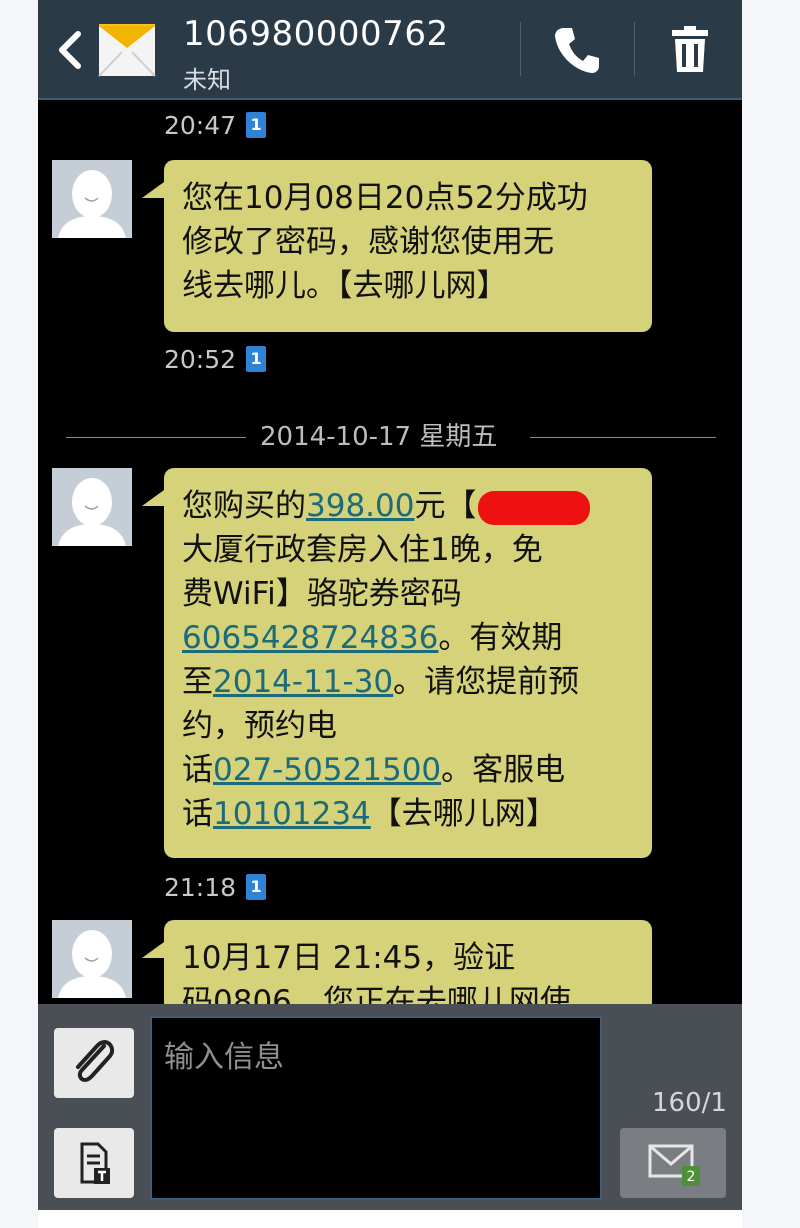  I want to click on text-segment: 。有效期, so click(500, 638).